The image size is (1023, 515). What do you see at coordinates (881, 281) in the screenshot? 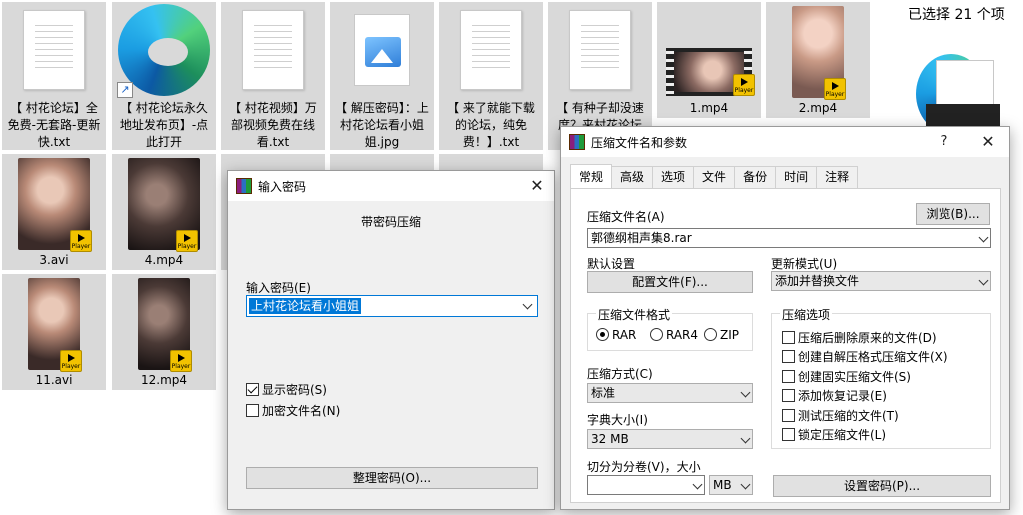
I see `update-mode-select: 添加并替换文件` at bounding box center [881, 281].